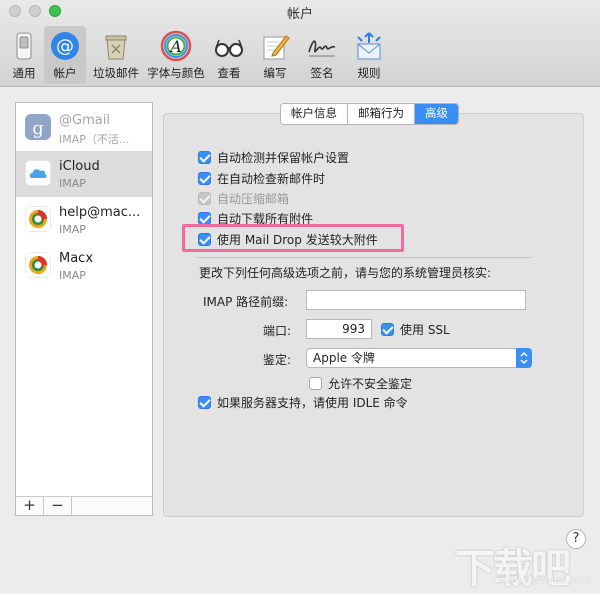 This screenshot has width=600, height=594. I want to click on tab-account-info: 帐户信息, so click(314, 114).